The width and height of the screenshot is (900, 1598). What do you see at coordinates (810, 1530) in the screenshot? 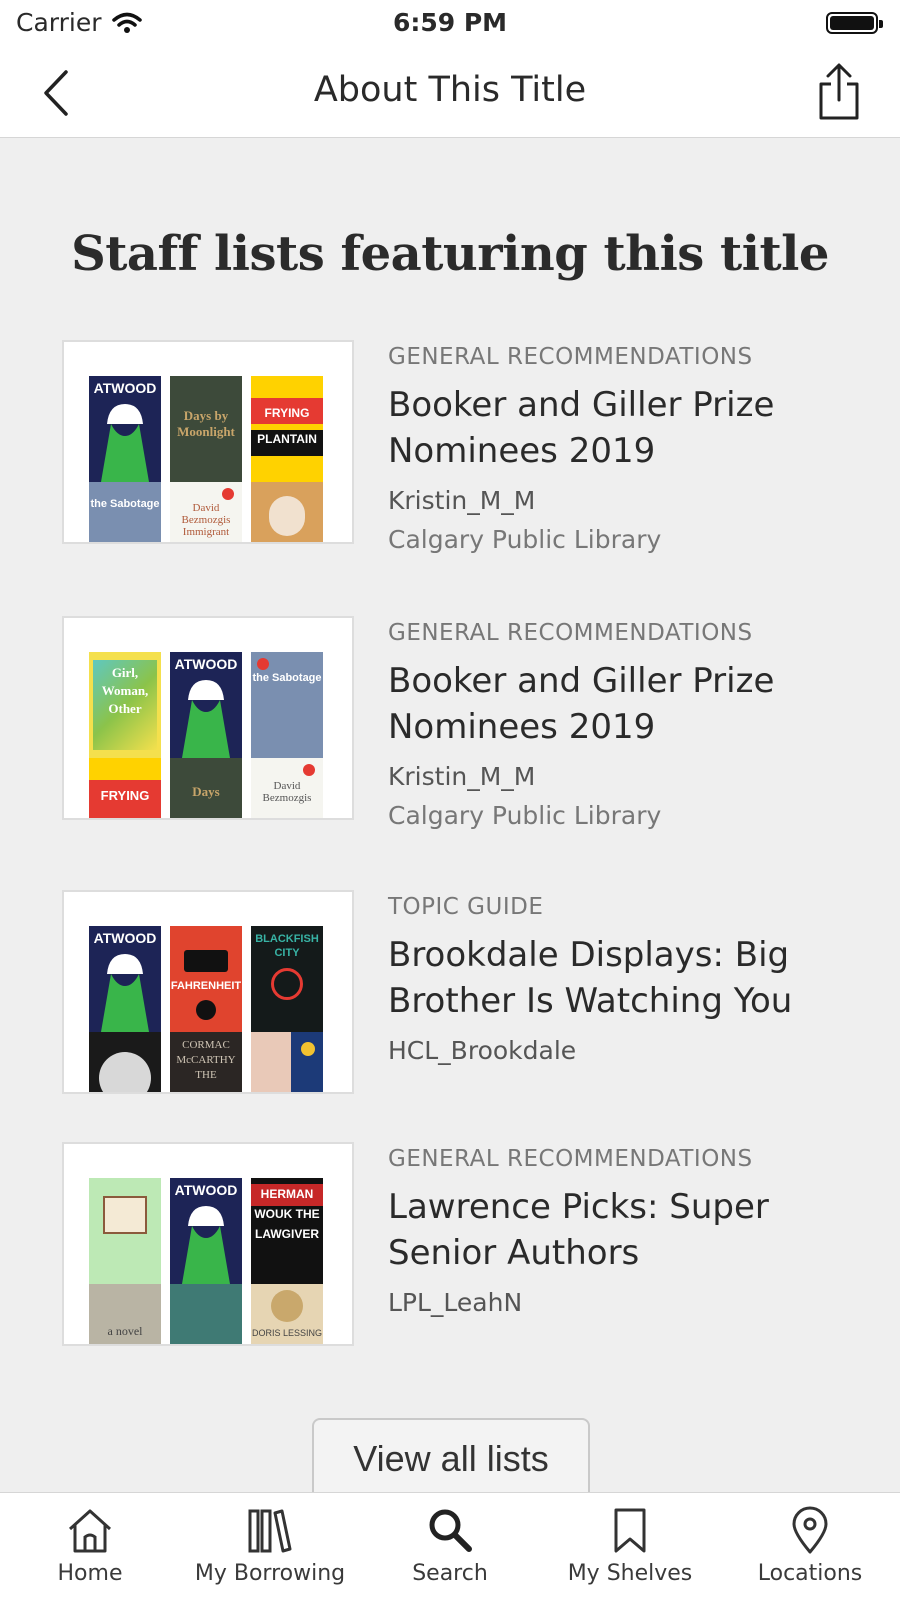
I see `location-pin-icon` at bounding box center [810, 1530].